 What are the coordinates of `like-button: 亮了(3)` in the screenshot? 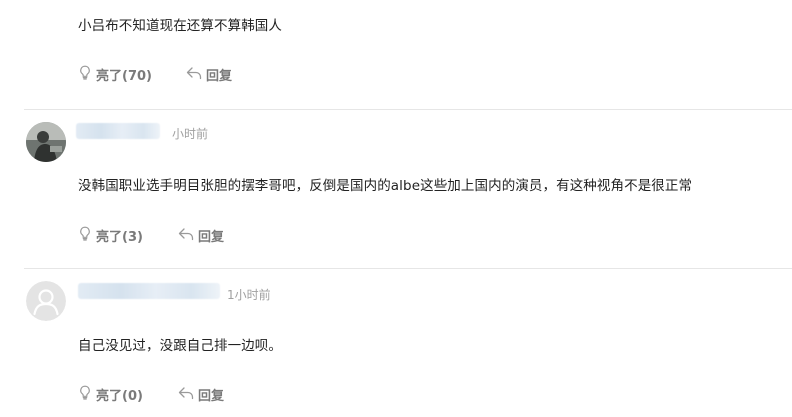 It's located at (110, 235).